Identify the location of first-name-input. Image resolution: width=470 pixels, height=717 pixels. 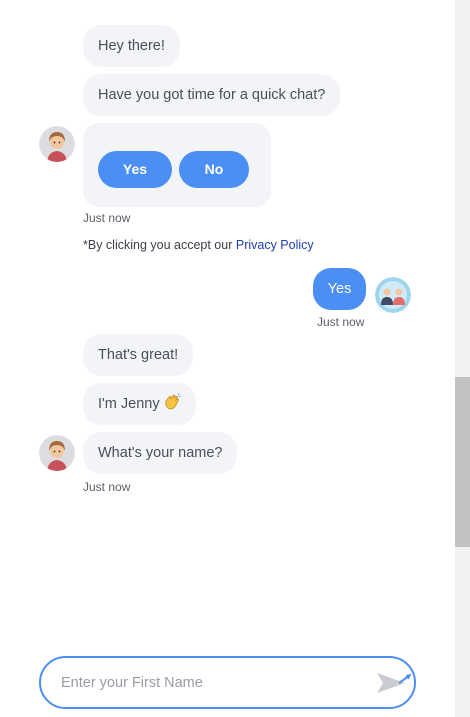
(211, 682).